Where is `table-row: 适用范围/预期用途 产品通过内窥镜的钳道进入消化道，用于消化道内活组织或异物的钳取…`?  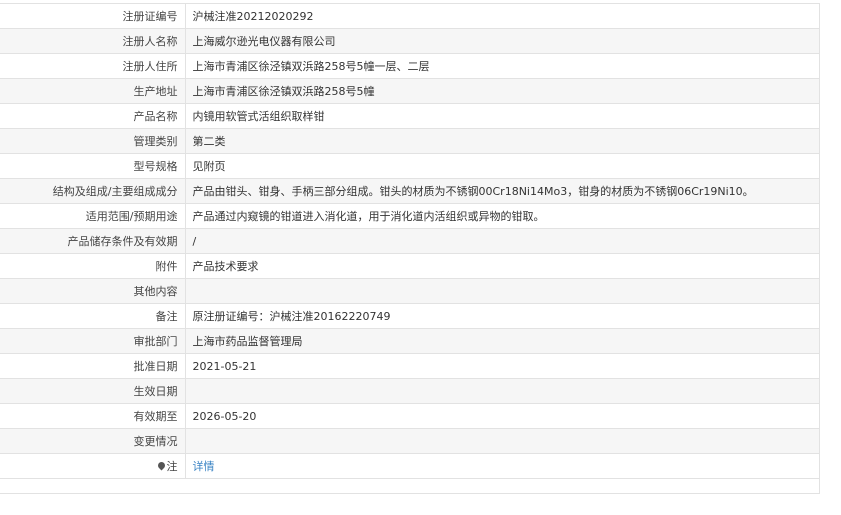
table-row: 适用范围/预期用途 产品通过内窥镜的钳道进入消化道，用于消化道内活组织或异物的钳取… is located at coordinates (410, 216).